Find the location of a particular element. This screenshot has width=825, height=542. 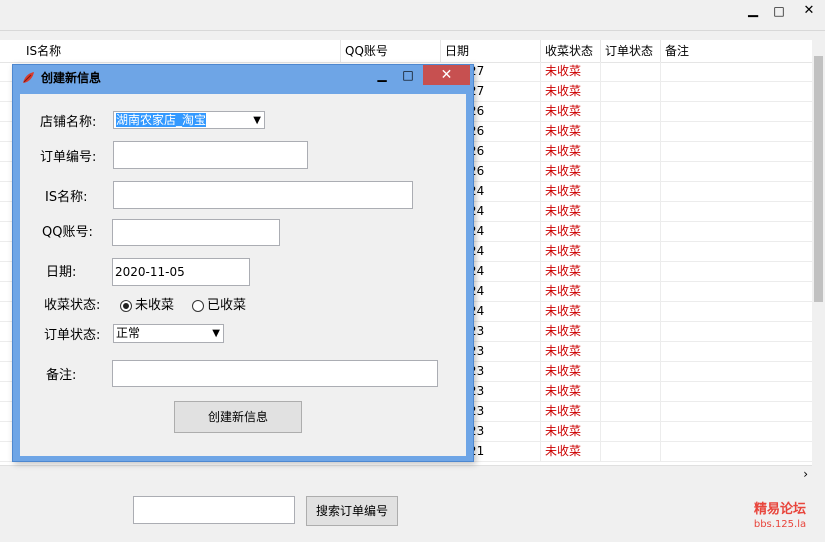

dialog-minimize-button: ▁ is located at coordinates (382, 75).